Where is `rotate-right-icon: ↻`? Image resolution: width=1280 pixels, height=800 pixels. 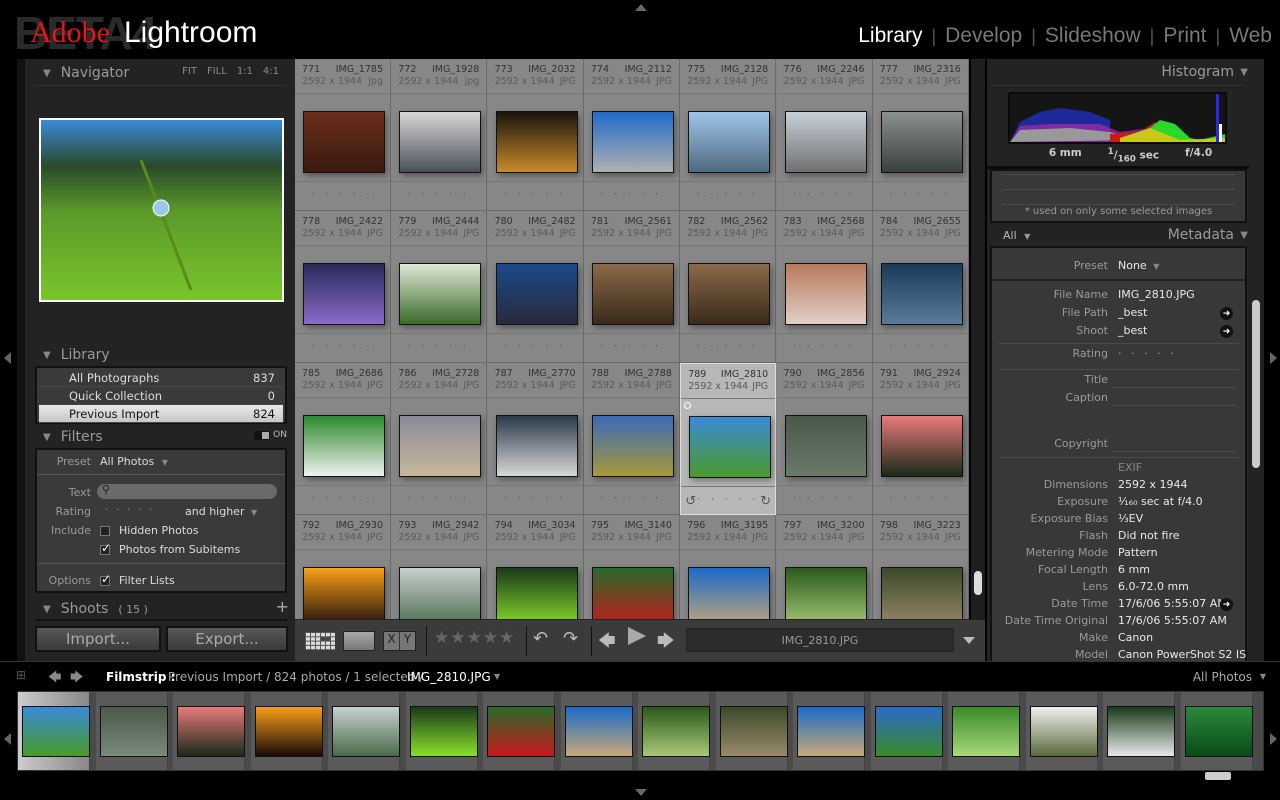
rotate-right-icon: ↻ is located at coordinates (765, 501).